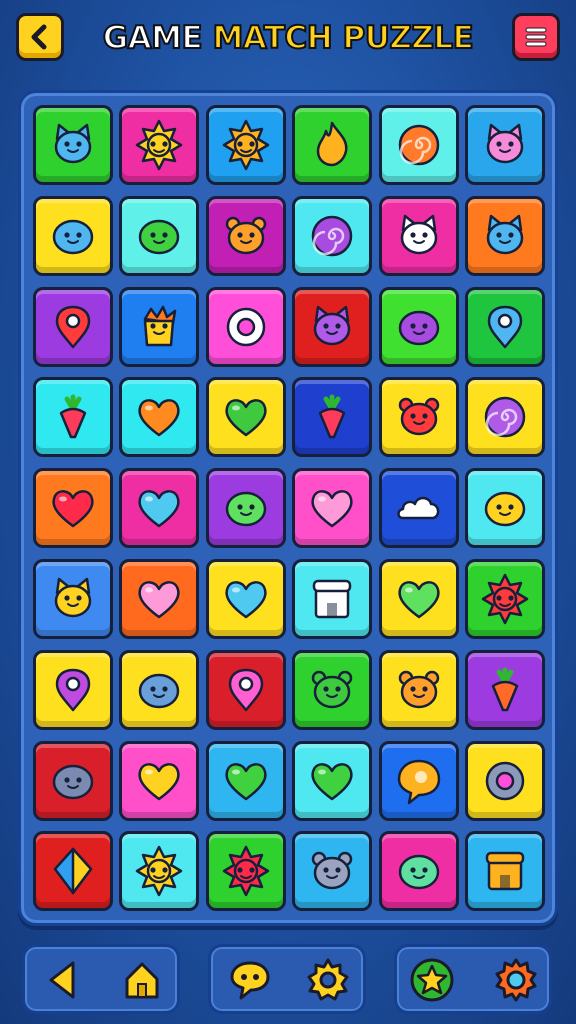 This screenshot has height=1024, width=576. I want to click on bottom-panel-rewards, so click(473, 979).